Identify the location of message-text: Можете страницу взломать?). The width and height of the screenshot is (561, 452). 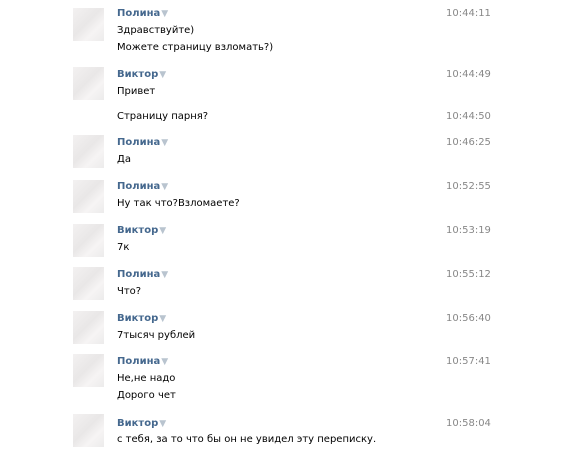
(195, 47).